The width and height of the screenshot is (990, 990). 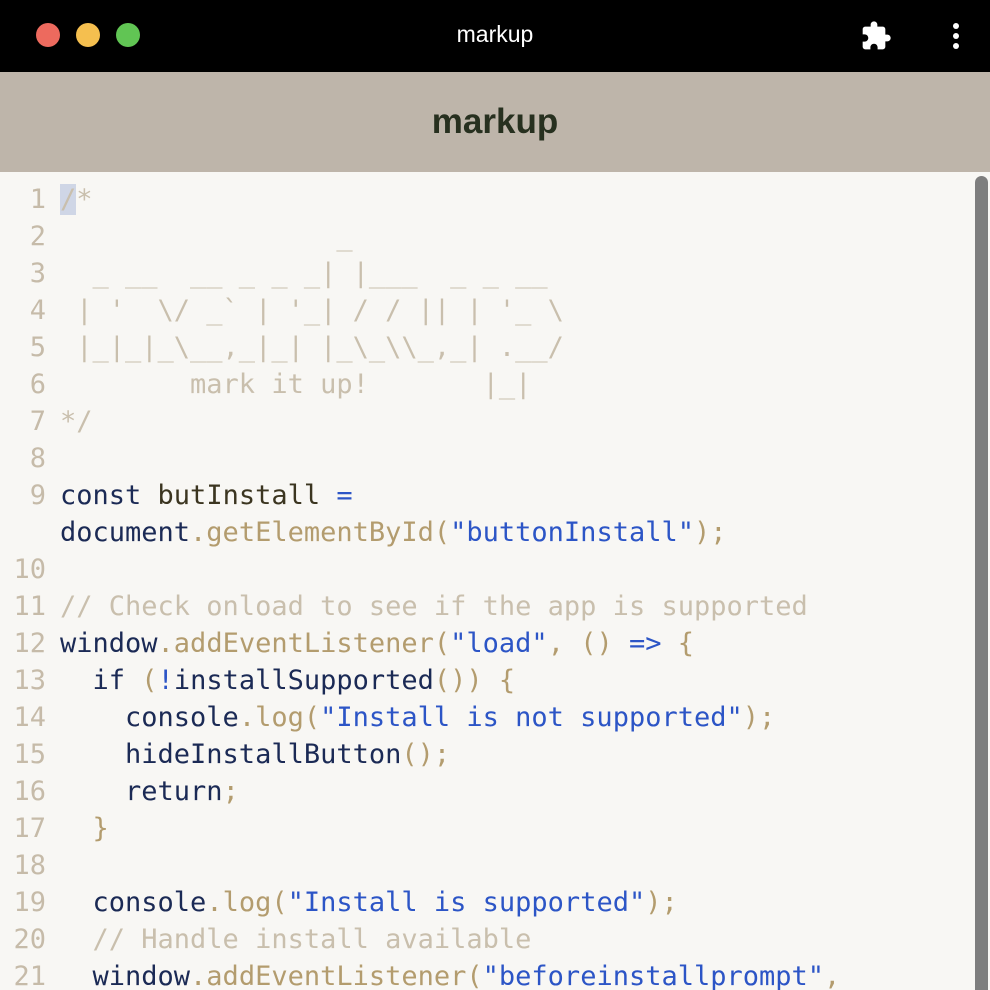 What do you see at coordinates (48, 35) in the screenshot?
I see `close-window-button` at bounding box center [48, 35].